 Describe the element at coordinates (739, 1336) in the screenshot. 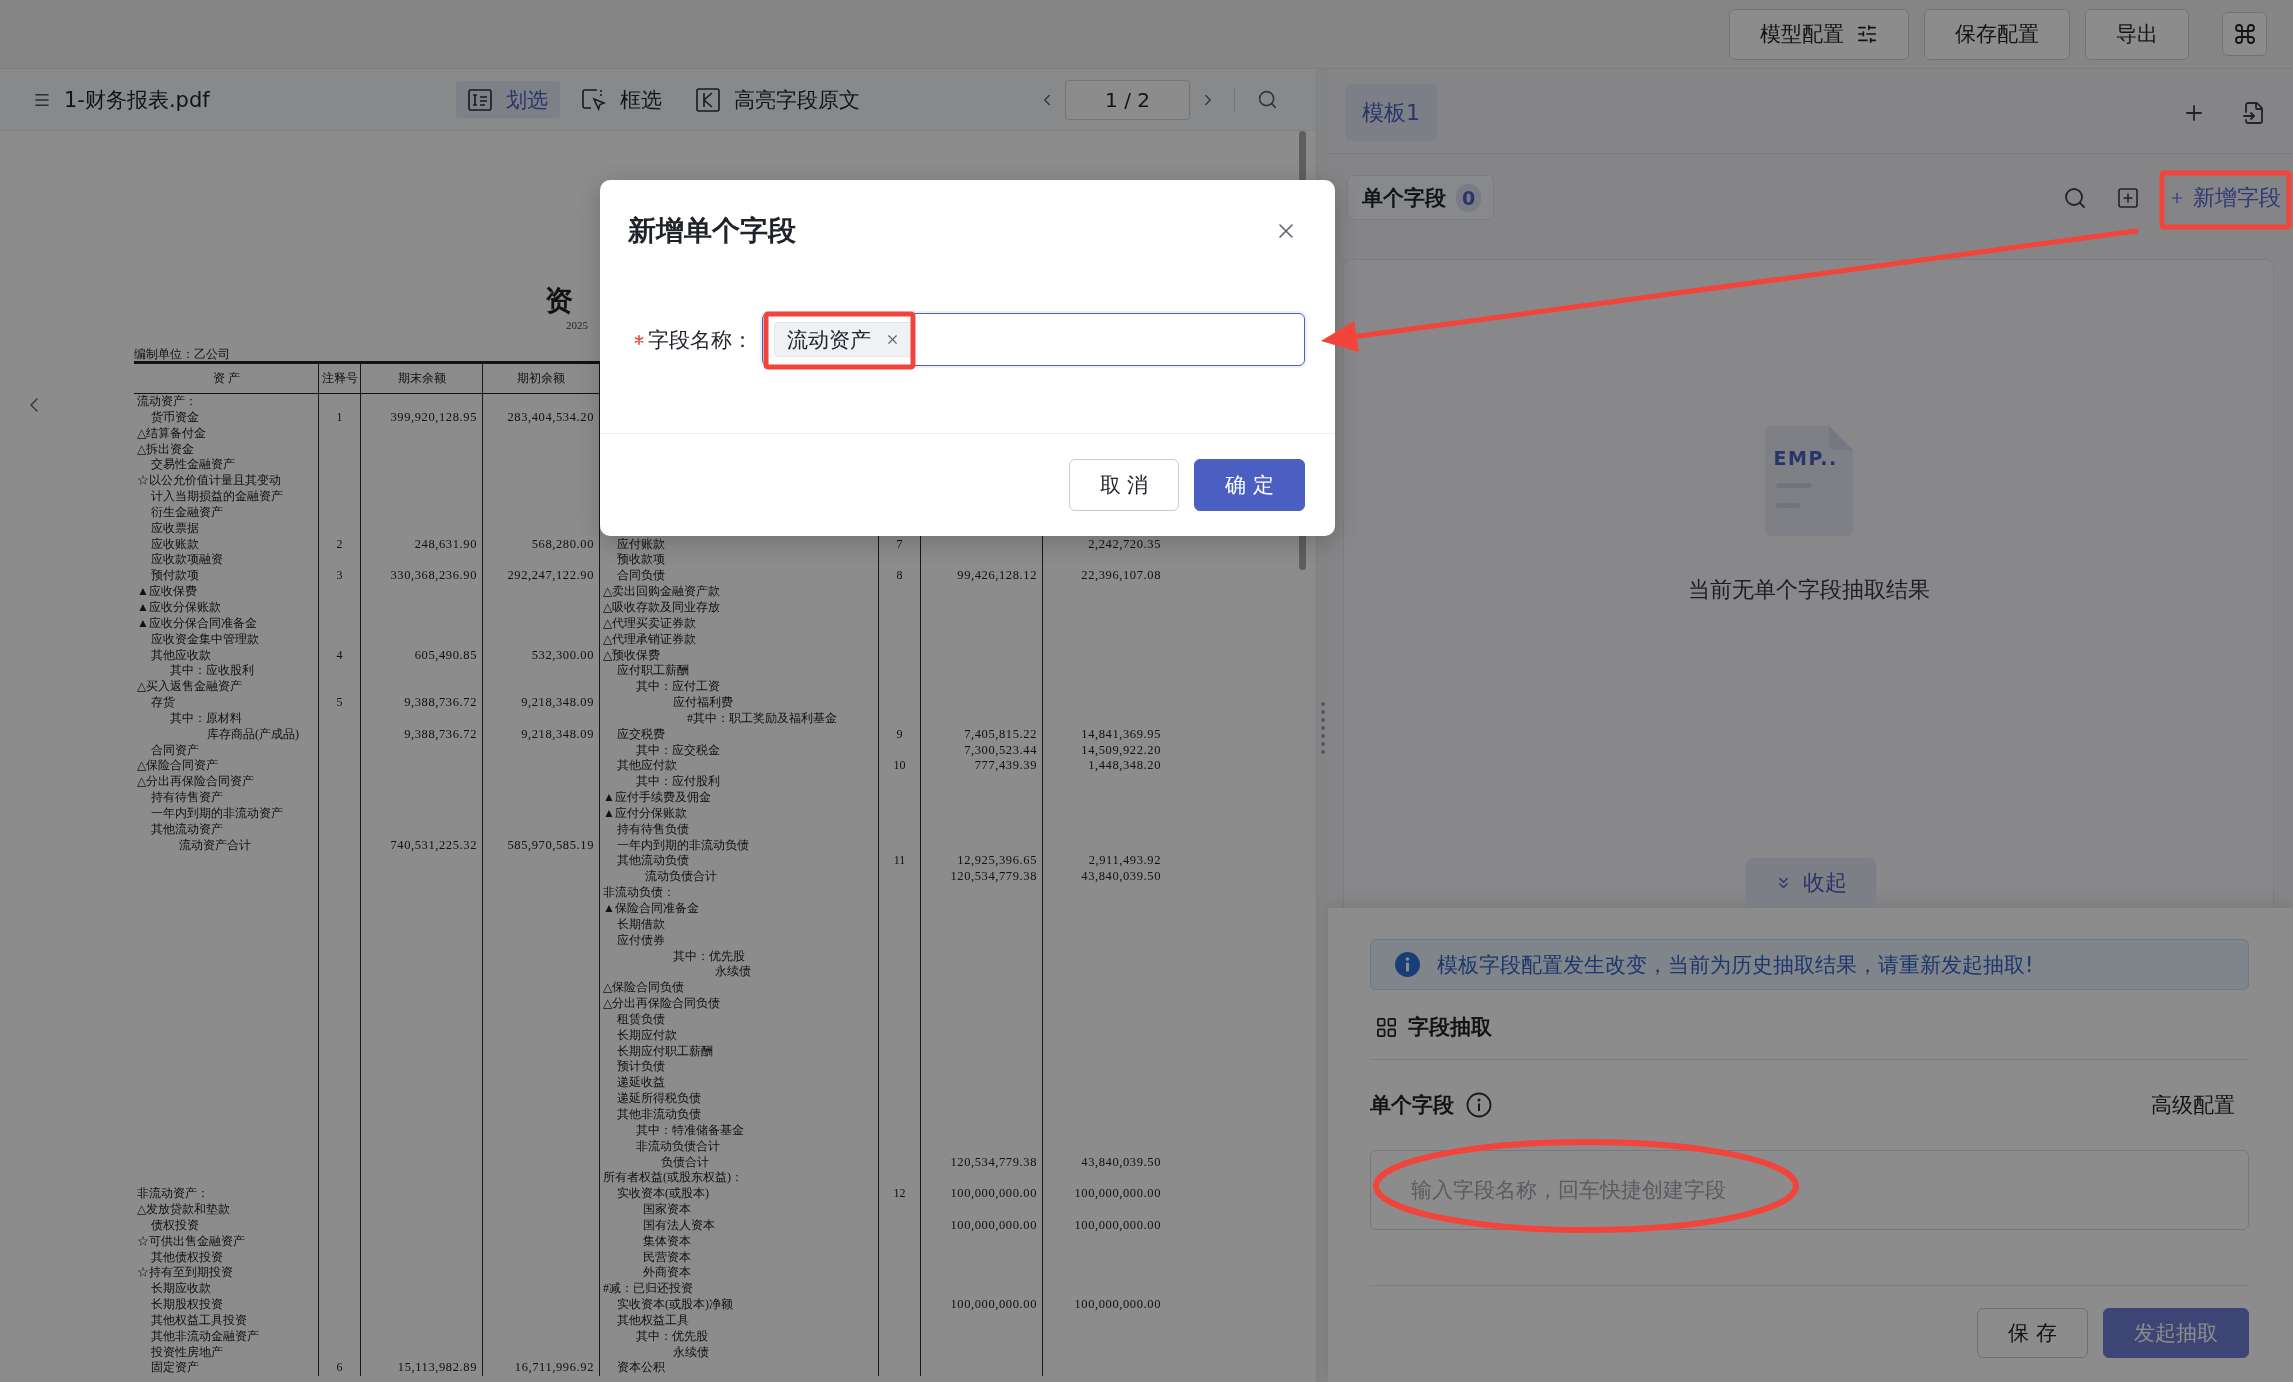

I see `table-cell: 其中：优先股` at that location.